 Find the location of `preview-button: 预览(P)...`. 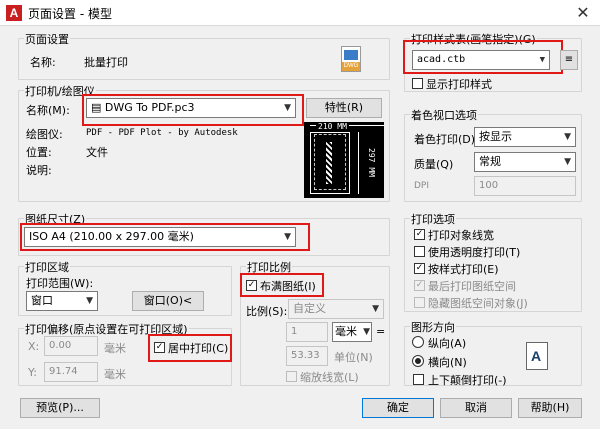

preview-button: 预览(P)... is located at coordinates (60, 408).